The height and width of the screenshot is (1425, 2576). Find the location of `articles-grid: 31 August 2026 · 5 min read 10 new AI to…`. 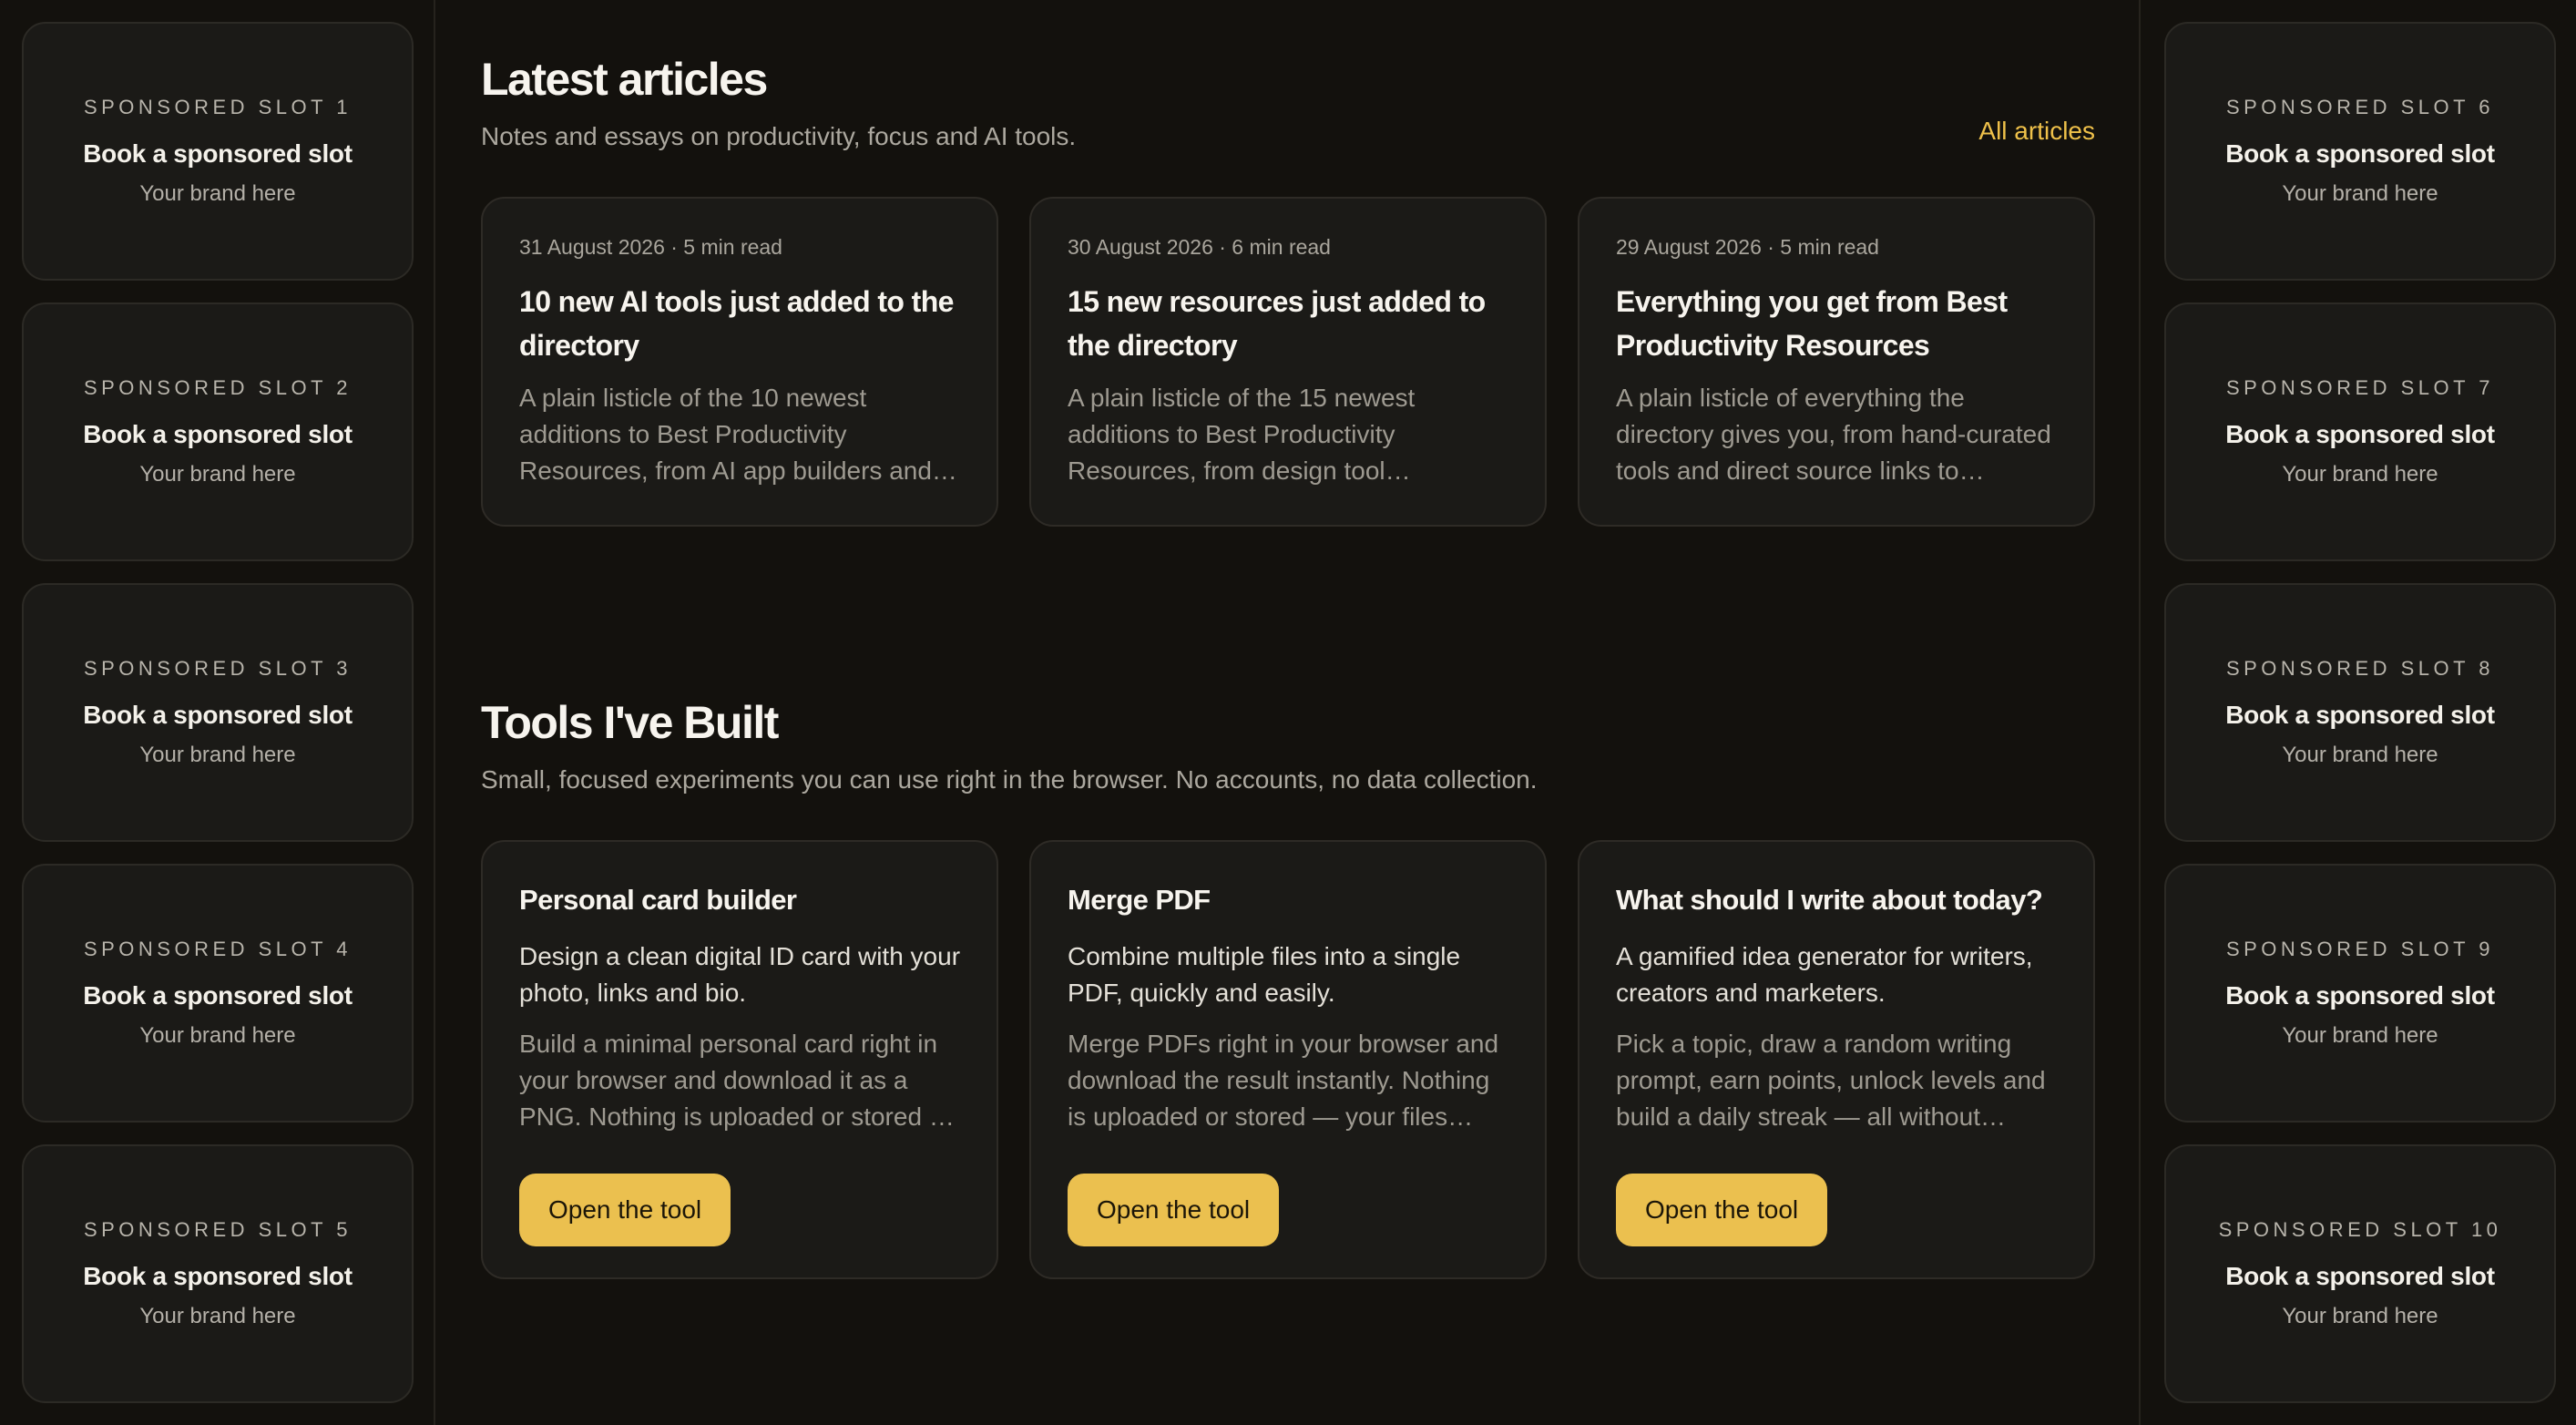

articles-grid: 31 August 2026 · 5 min read 10 new AI to… is located at coordinates (1288, 362).